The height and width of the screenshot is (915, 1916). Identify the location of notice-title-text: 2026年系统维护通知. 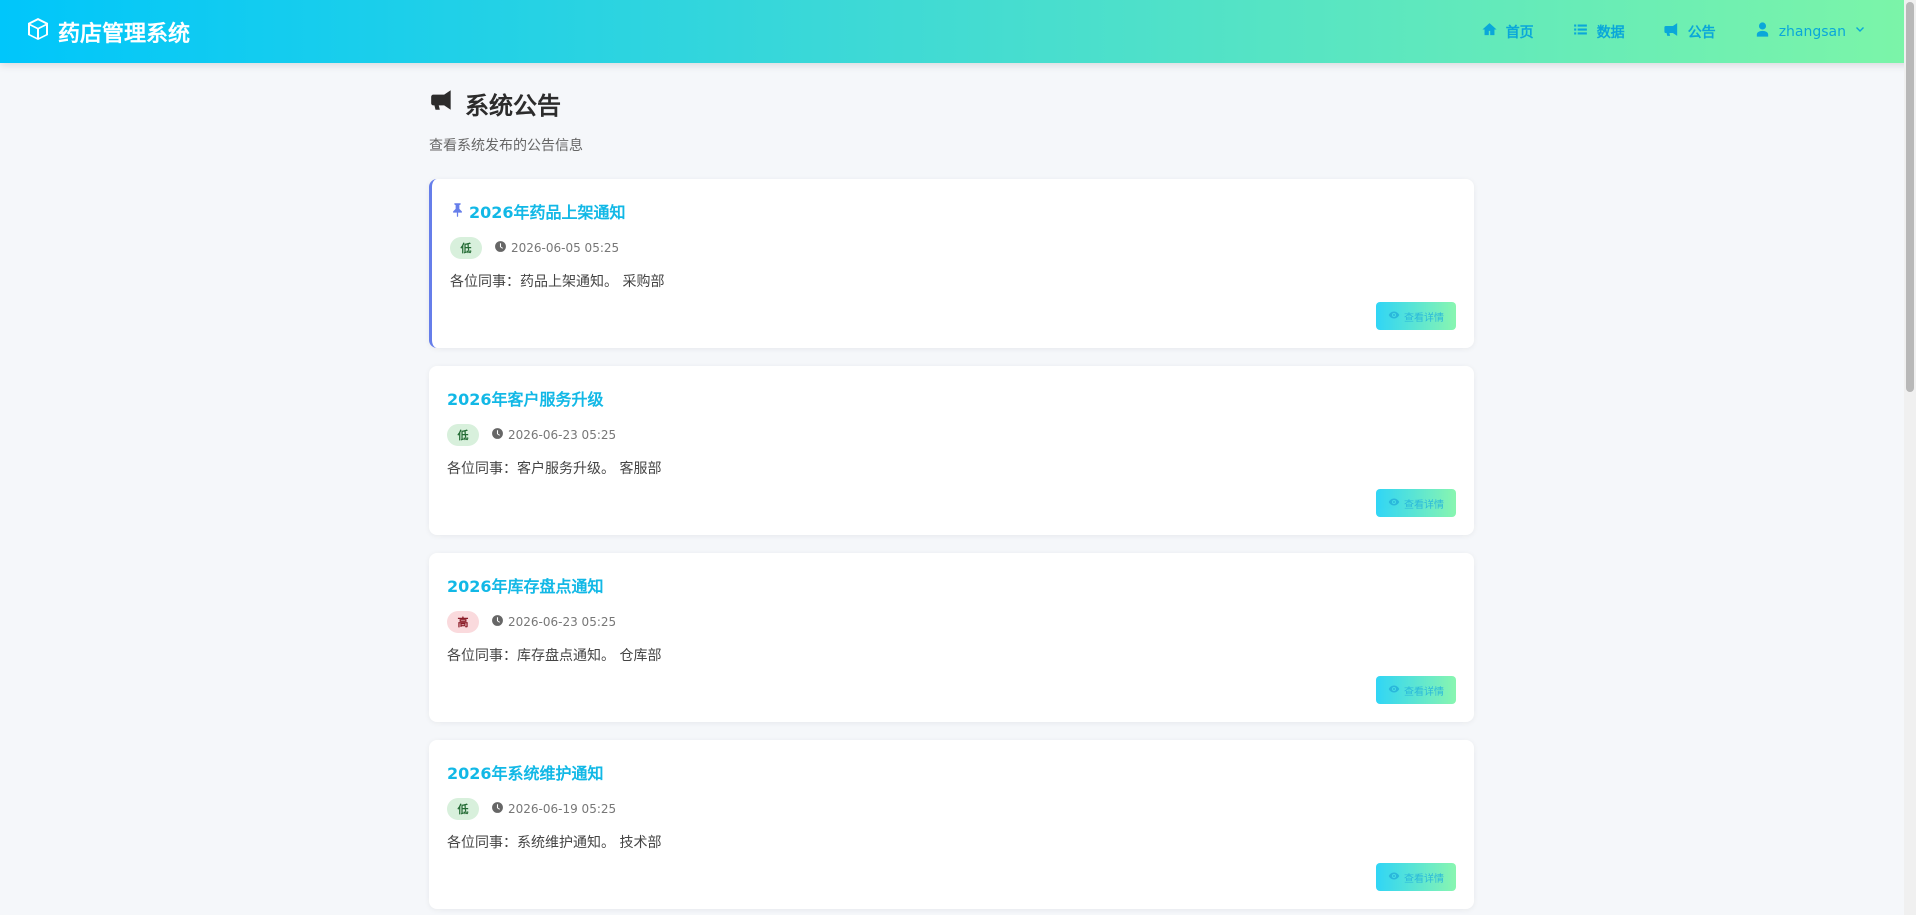
(525, 773).